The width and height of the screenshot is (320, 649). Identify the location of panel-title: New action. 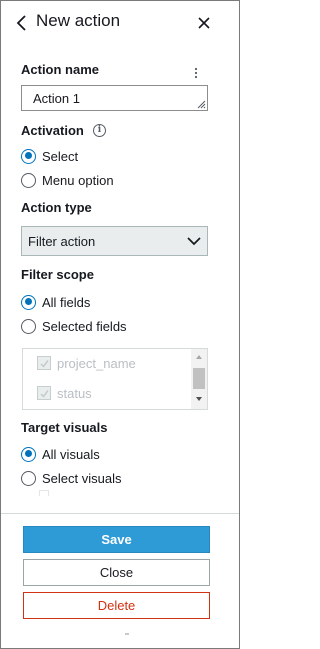
(78, 20).